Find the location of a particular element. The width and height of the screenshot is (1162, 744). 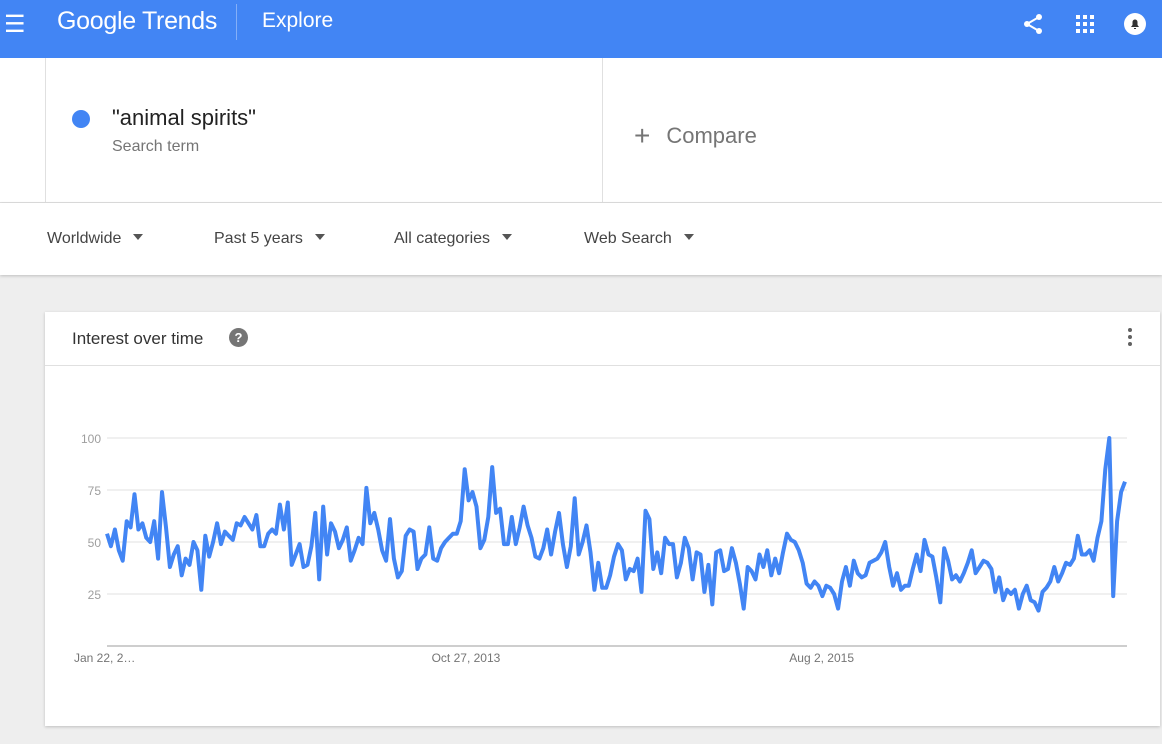

help-icon: ? is located at coordinates (238, 337).